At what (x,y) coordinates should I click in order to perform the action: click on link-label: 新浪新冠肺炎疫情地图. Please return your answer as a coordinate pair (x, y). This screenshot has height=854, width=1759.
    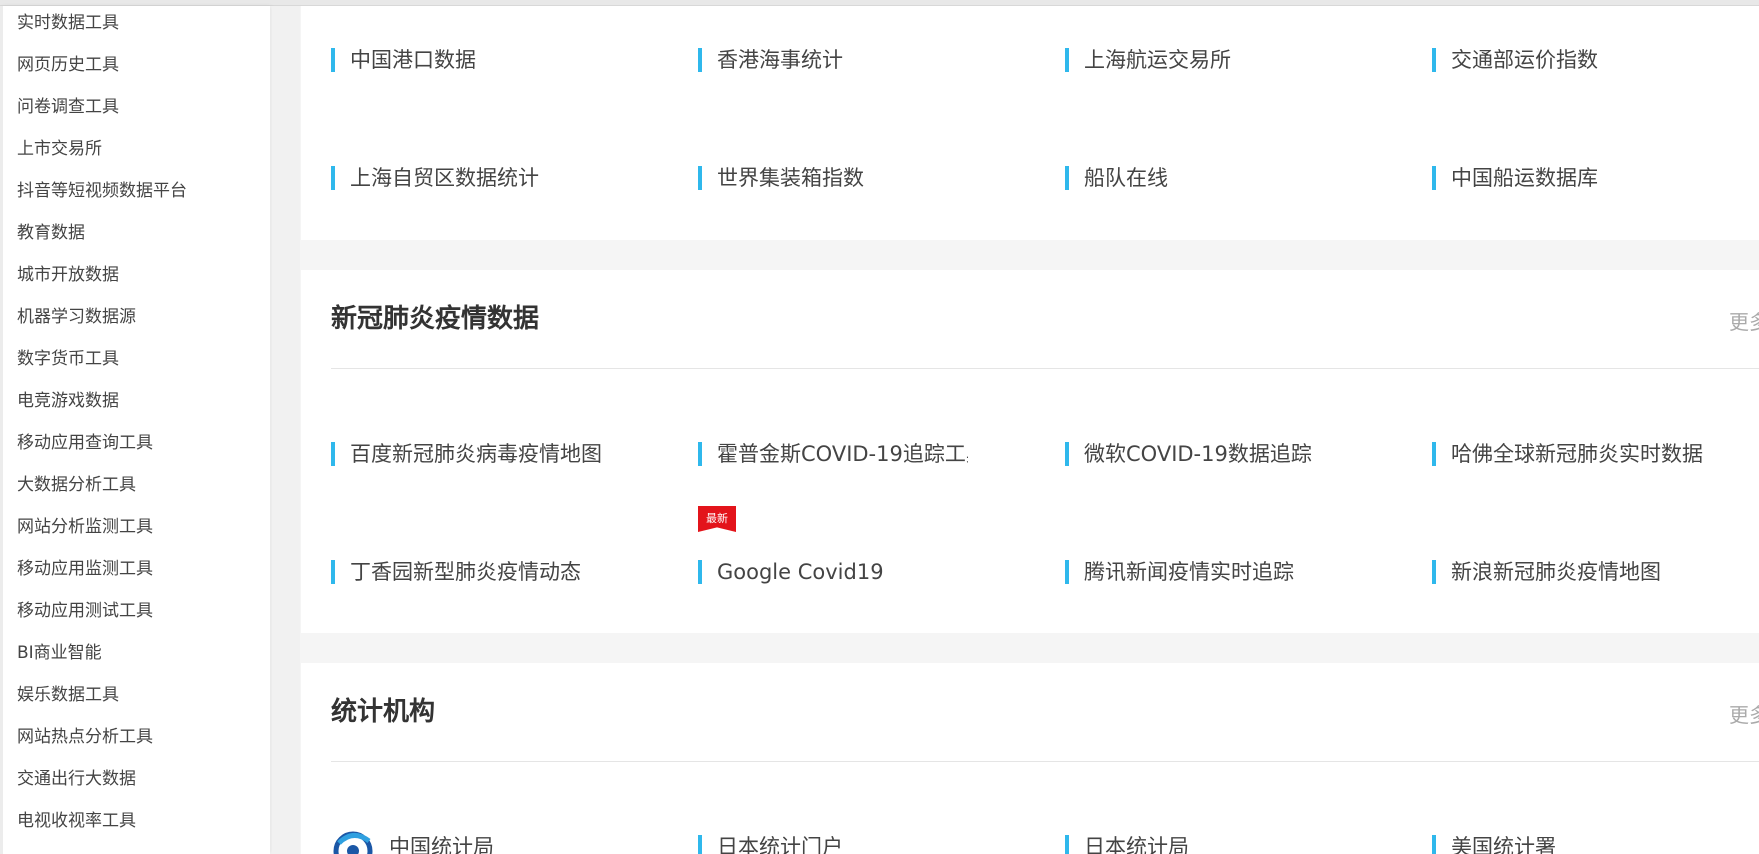
    Looking at the image, I should click on (1556, 572).